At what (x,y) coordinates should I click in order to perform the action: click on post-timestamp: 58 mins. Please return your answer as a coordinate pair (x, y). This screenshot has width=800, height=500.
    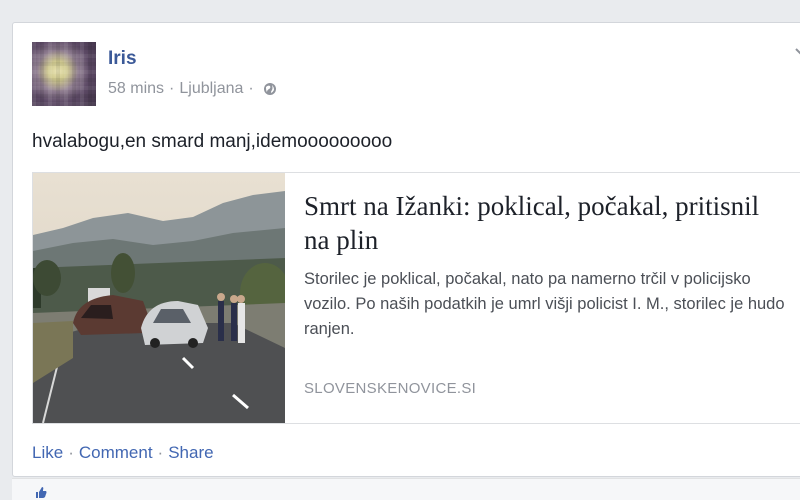
    Looking at the image, I should click on (136, 89).